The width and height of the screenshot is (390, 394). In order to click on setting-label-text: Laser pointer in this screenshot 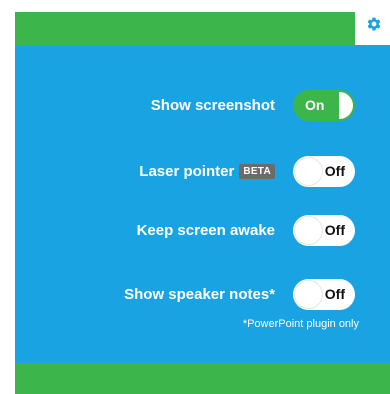, I will do `click(187, 171)`.